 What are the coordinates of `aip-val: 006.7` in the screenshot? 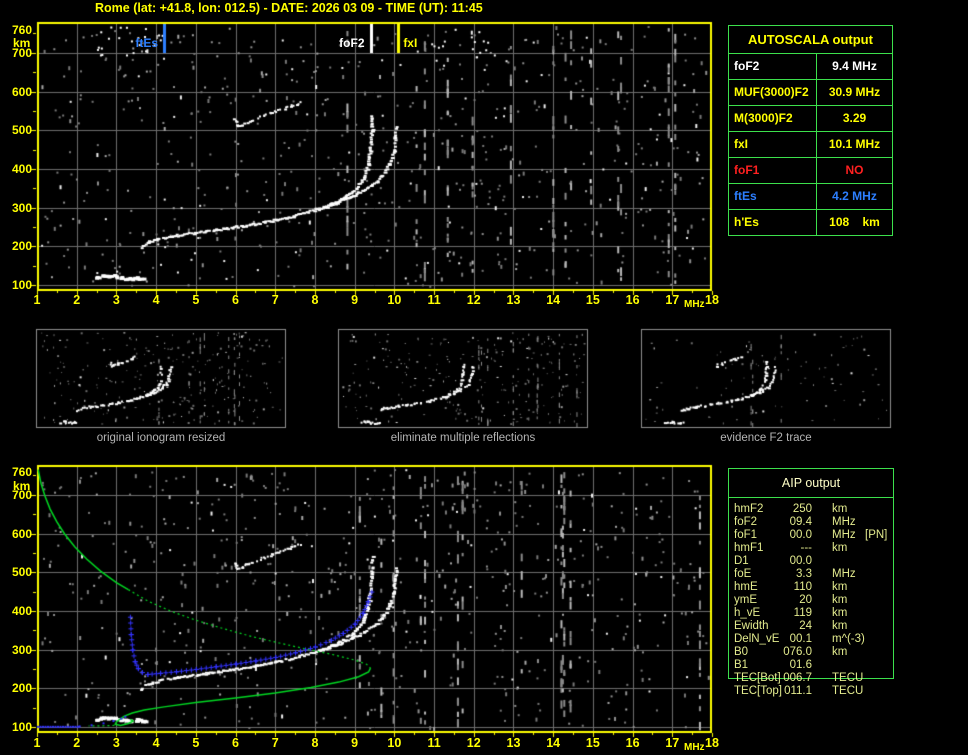 It's located at (797, 678).